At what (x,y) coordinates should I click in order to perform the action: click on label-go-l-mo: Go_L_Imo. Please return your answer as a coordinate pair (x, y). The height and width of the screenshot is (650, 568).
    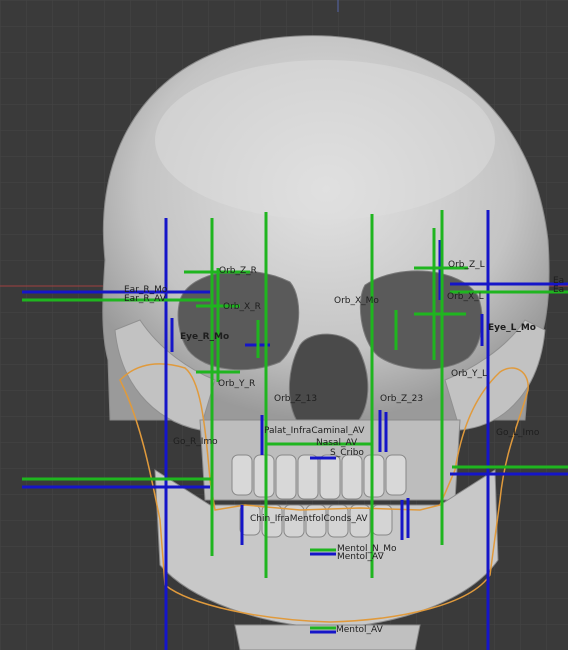
    Looking at the image, I should click on (518, 433).